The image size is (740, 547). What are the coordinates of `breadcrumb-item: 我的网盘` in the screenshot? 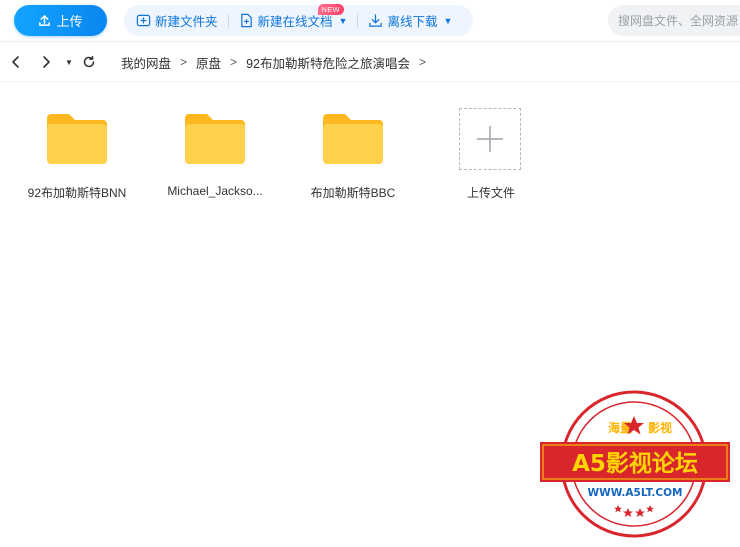 It's located at (146, 62).